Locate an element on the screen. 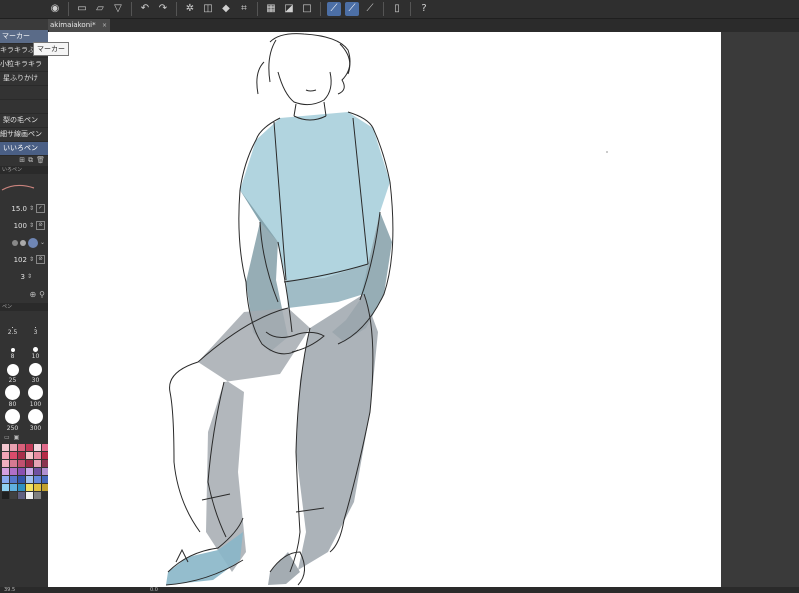 This screenshot has height=593, width=799. pressure-toggle-icon: ✓ is located at coordinates (40, 208).